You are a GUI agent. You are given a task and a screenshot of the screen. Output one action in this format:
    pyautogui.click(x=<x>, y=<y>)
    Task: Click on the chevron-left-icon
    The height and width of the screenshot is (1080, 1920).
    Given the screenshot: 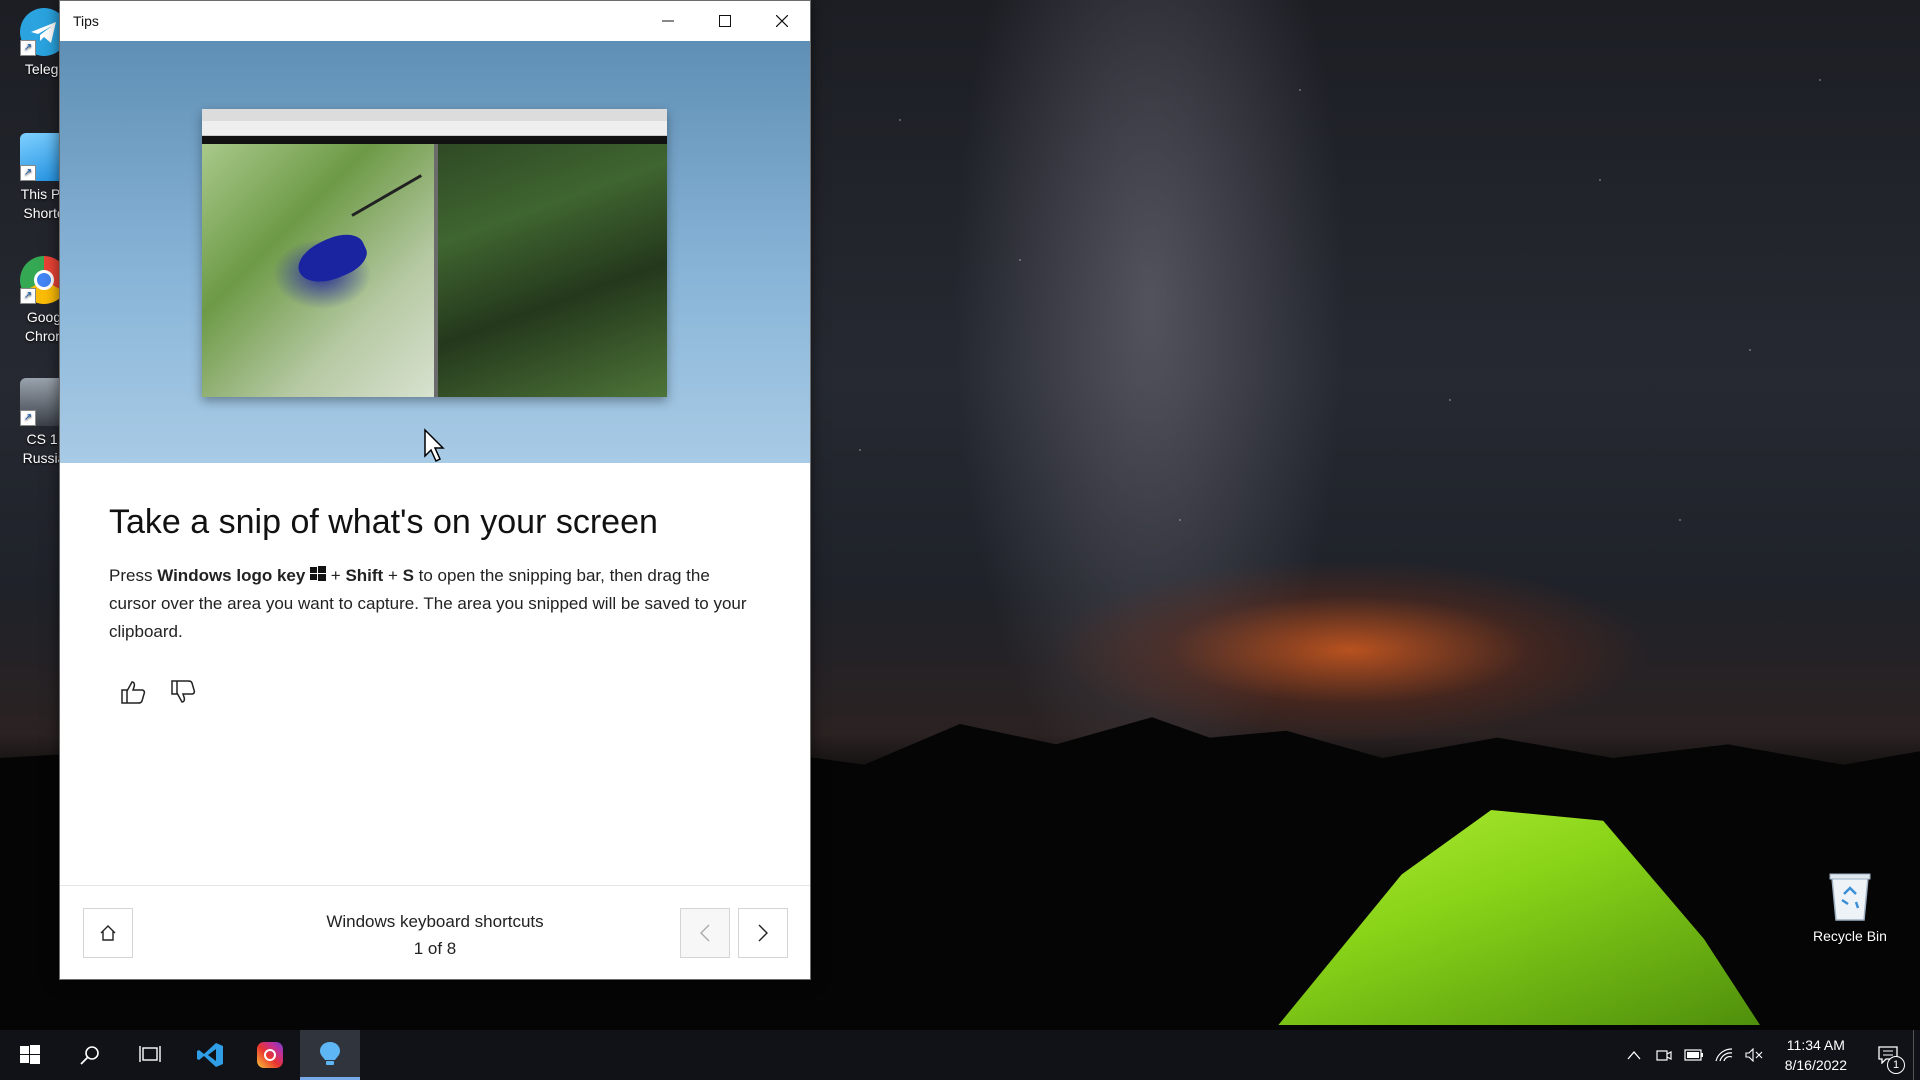 What is the action you would take?
    pyautogui.click(x=705, y=933)
    